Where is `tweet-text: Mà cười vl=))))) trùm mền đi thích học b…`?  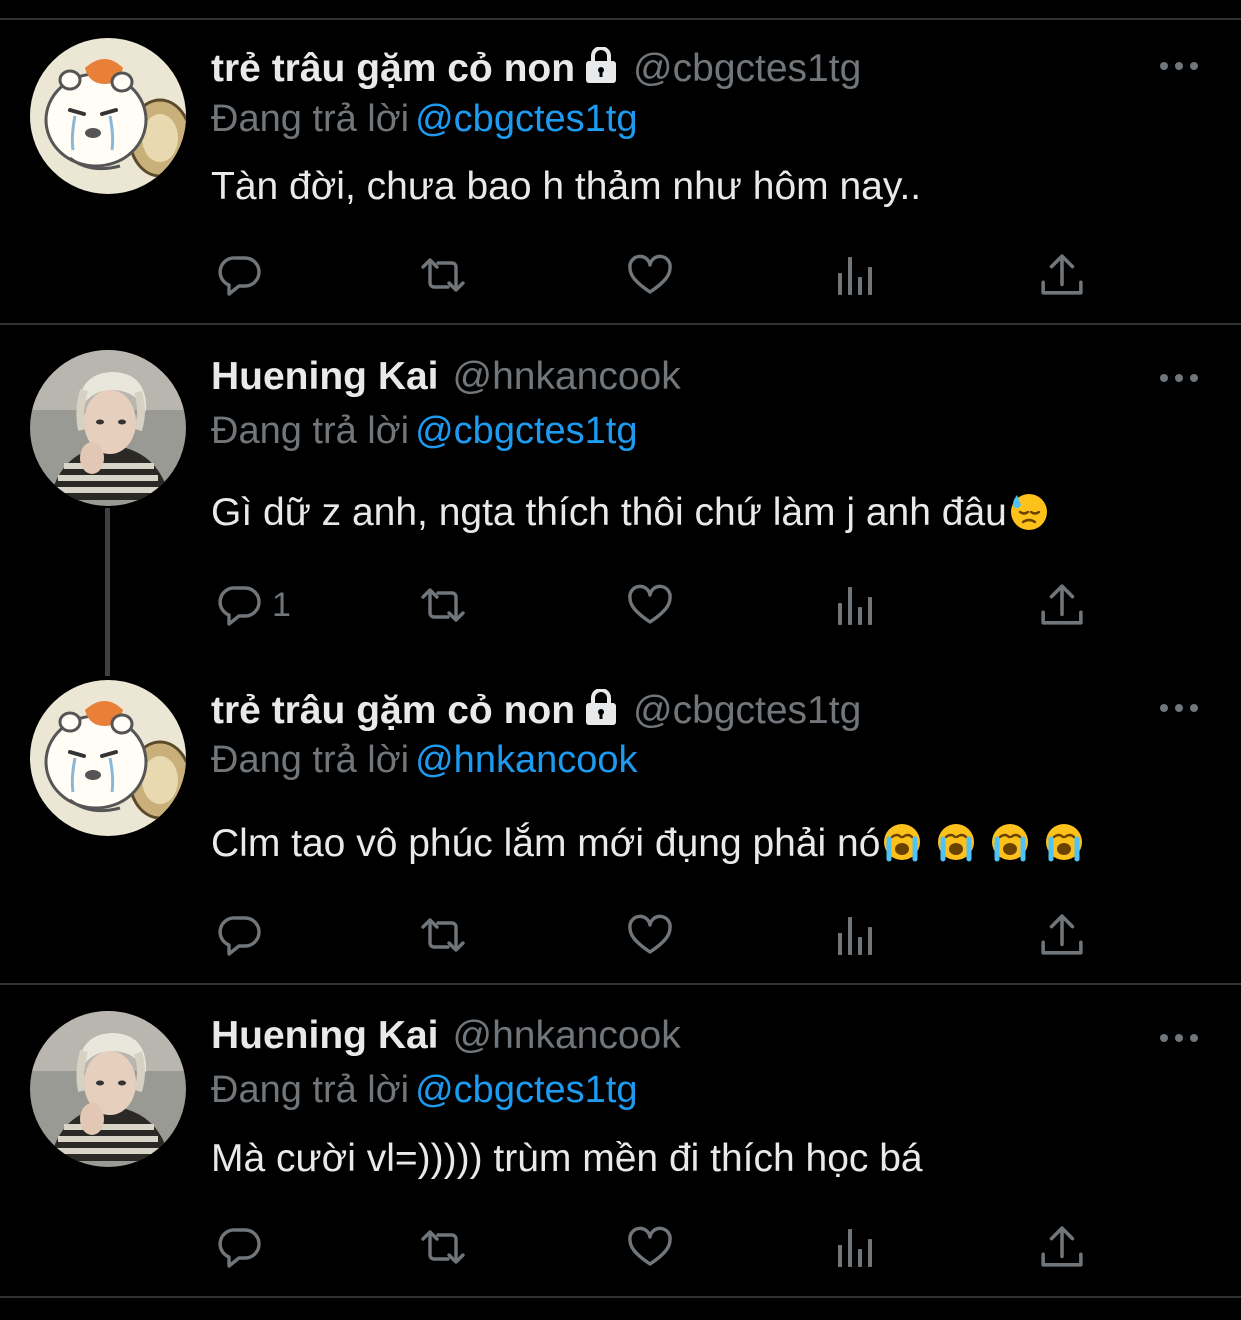 tweet-text: Mà cười vl=))))) trùm mền đi thích học b… is located at coordinates (567, 1159).